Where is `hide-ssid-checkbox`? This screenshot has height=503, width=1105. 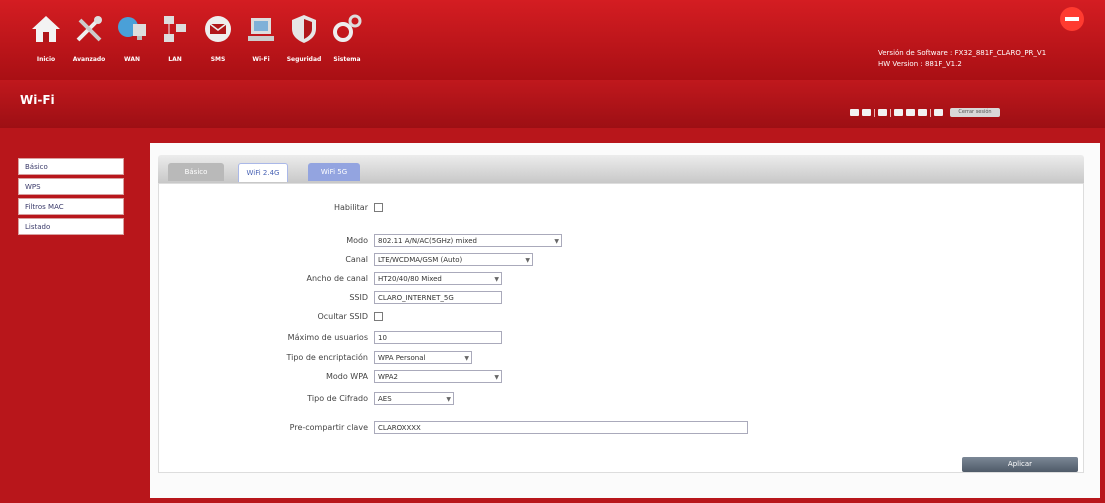 hide-ssid-checkbox is located at coordinates (378, 316).